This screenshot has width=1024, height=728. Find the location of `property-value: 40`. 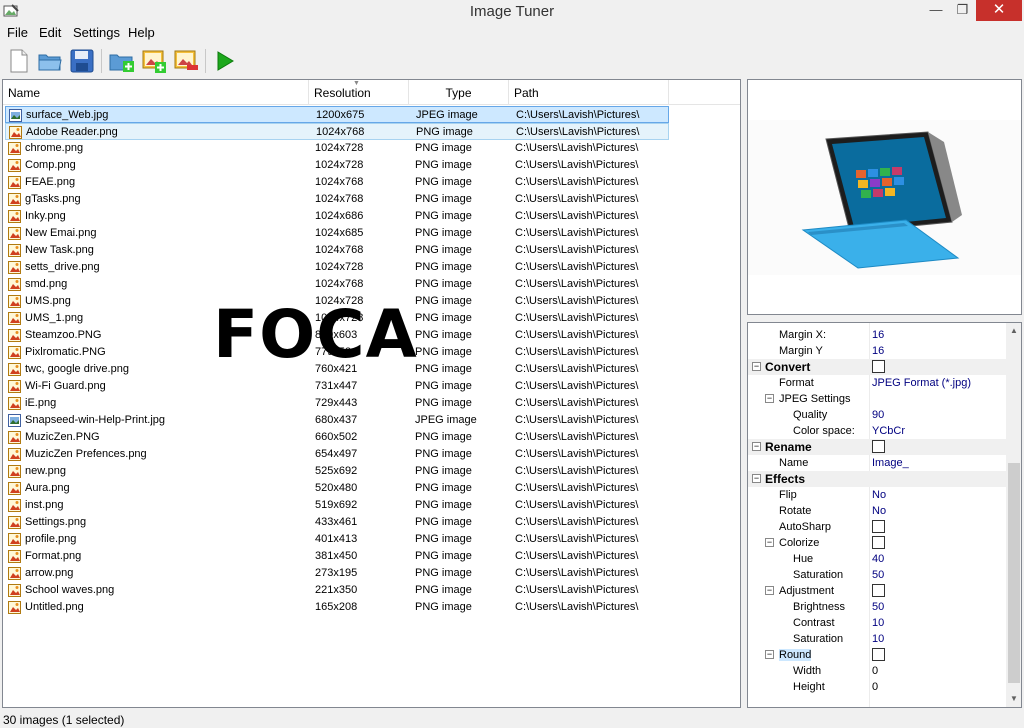

property-value: 40 is located at coordinates (878, 559).